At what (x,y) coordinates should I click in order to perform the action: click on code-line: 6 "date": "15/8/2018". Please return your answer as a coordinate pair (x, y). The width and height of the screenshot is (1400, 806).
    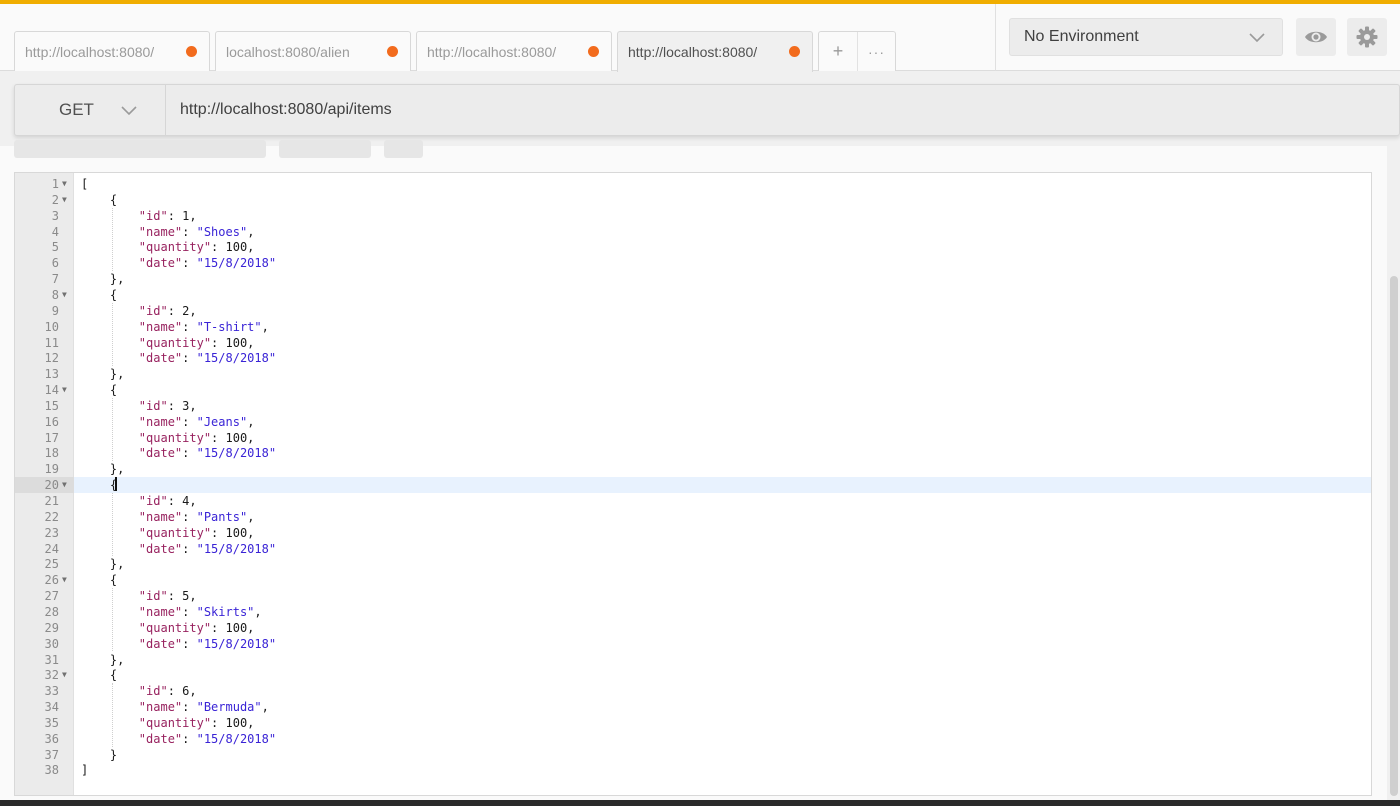
    Looking at the image, I should click on (693, 263).